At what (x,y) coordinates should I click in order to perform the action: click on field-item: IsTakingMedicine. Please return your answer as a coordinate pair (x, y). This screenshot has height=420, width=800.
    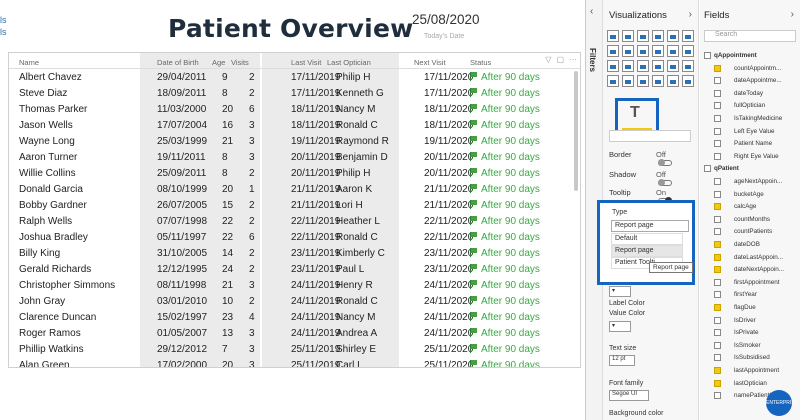
    Looking at the image, I should click on (750, 119).